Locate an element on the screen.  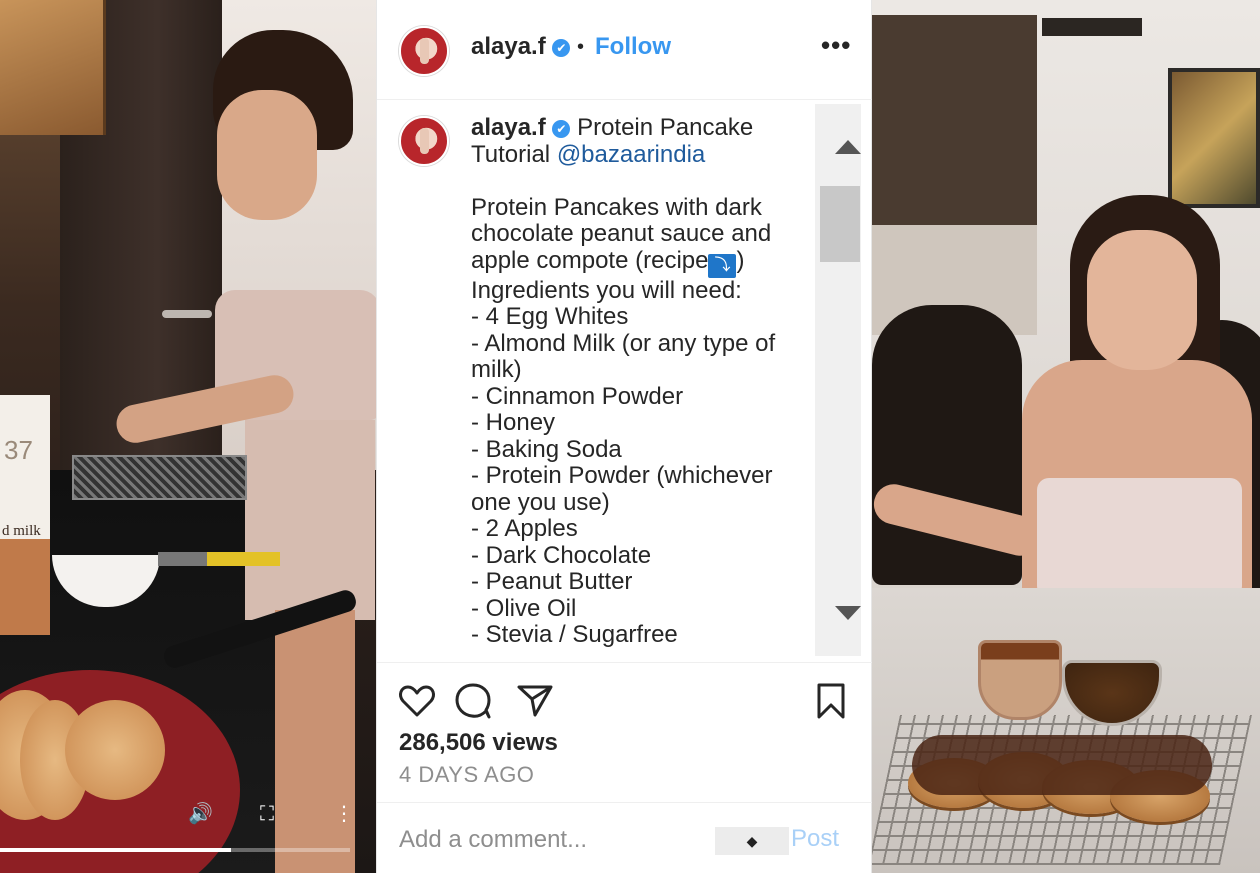
sauce-cup is located at coordinates (1020, 680).